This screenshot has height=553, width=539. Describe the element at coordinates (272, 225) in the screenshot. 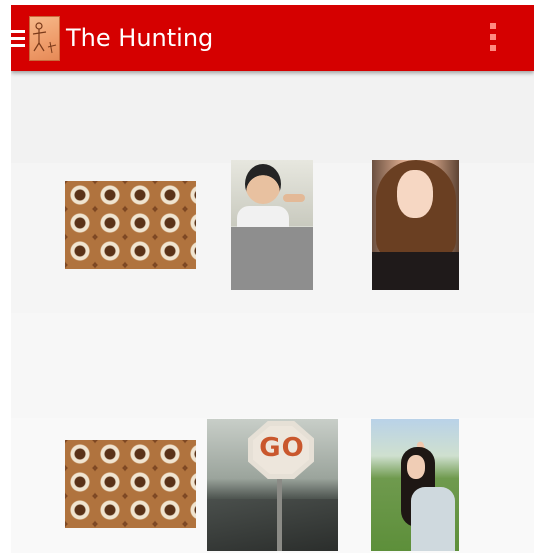

I see `gallery-image-child` at that location.